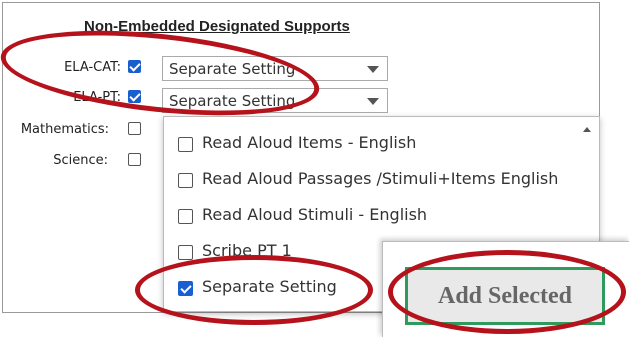 The height and width of the screenshot is (337, 629). Describe the element at coordinates (134, 128) in the screenshot. I see `mathematics-checkbox` at that location.